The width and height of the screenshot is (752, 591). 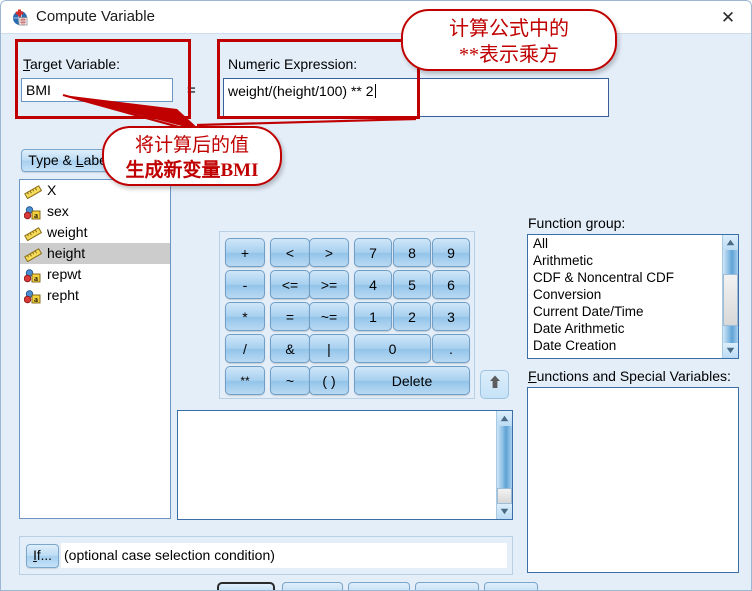 I want to click on keypad-key-greater-than: >, so click(x=329, y=252).